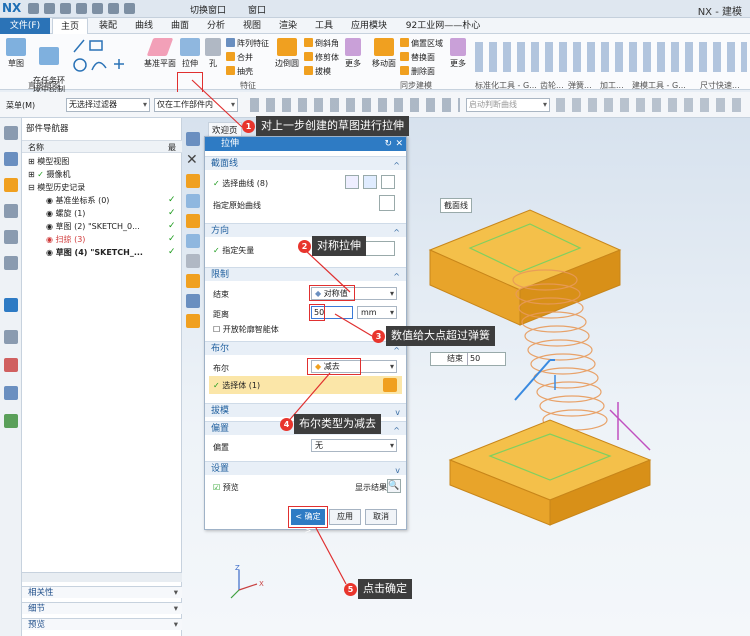  What do you see at coordinates (226, 487) in the screenshot?
I see `preview-checkbox: ☑ 预览` at bounding box center [226, 487].